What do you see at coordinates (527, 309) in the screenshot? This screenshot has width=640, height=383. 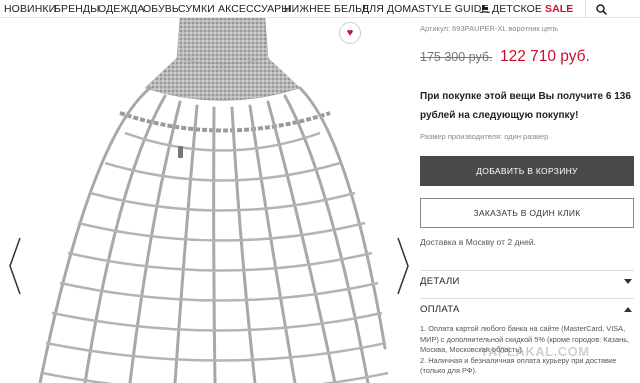 I see `accordion-payment: ОПЛАТА` at bounding box center [527, 309].